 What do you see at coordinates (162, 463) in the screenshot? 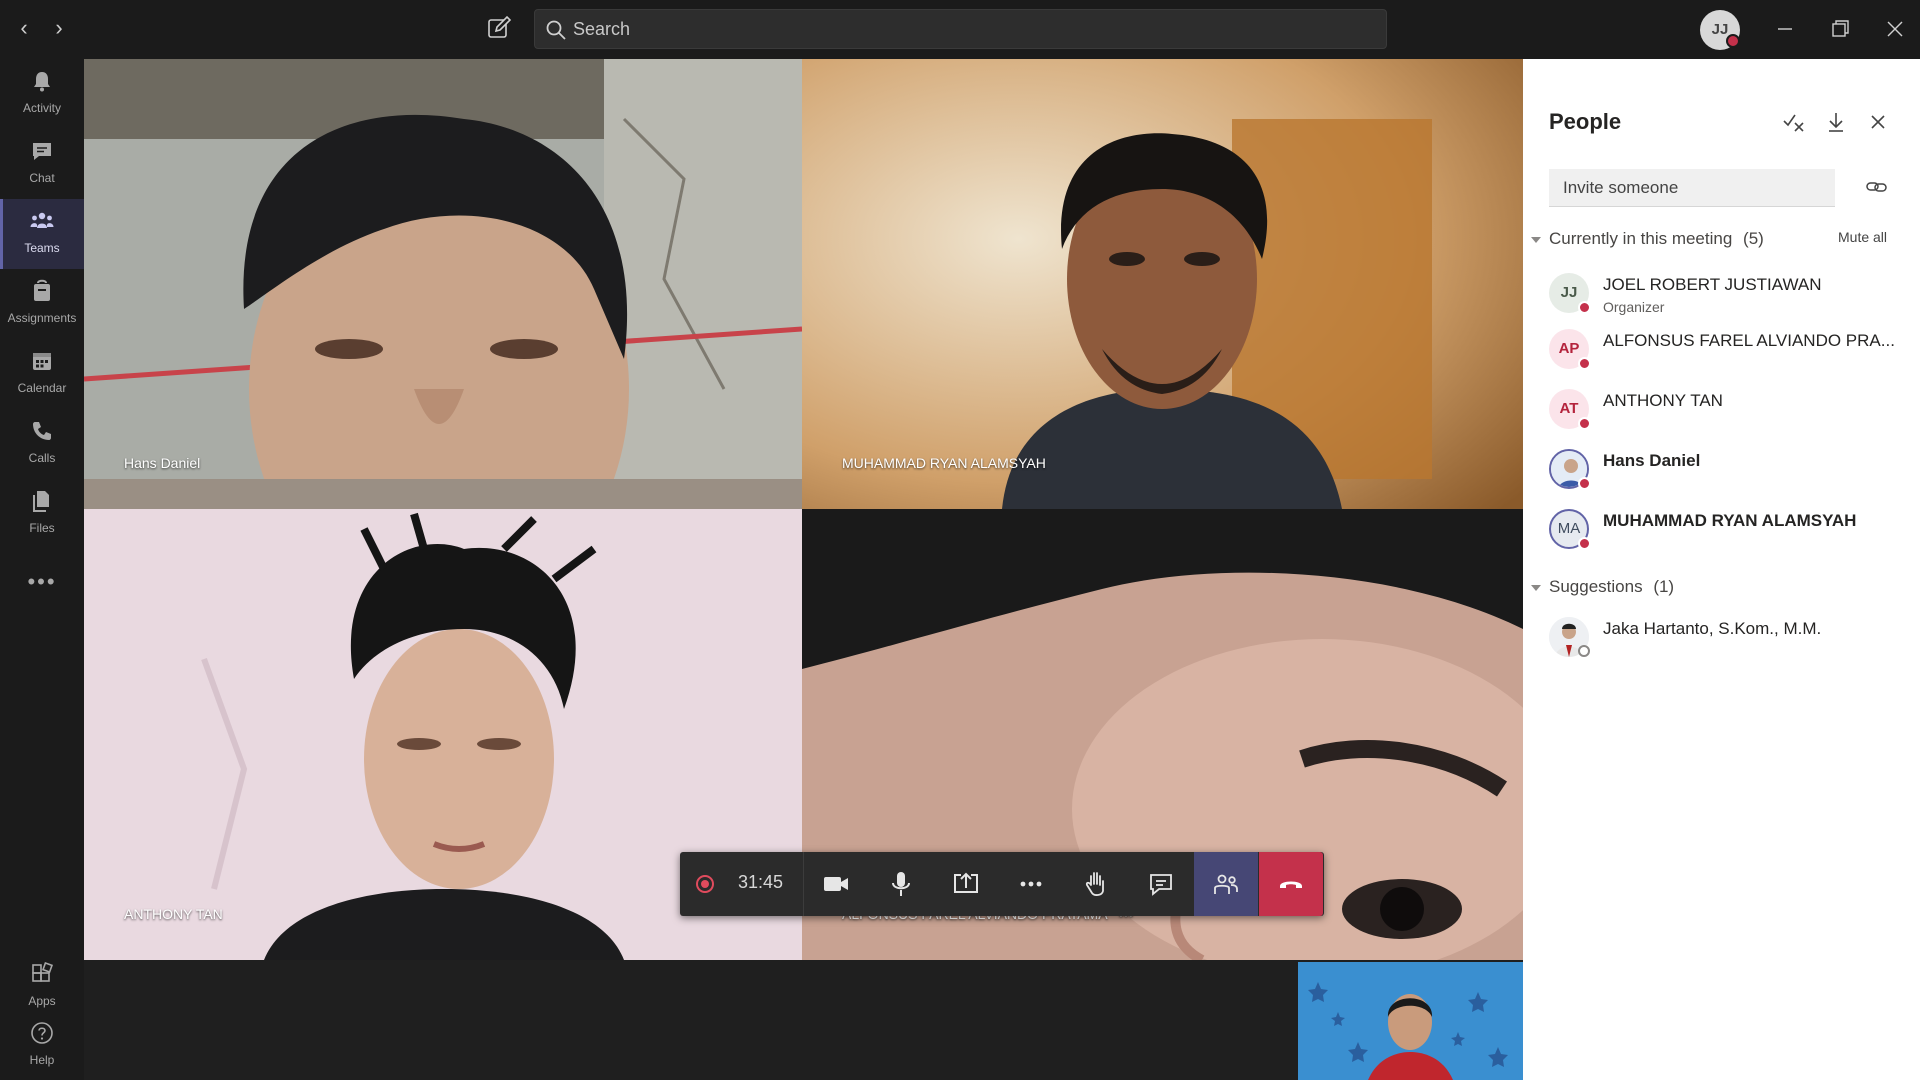
I see `participant-name-label: Hans Daniel` at bounding box center [162, 463].